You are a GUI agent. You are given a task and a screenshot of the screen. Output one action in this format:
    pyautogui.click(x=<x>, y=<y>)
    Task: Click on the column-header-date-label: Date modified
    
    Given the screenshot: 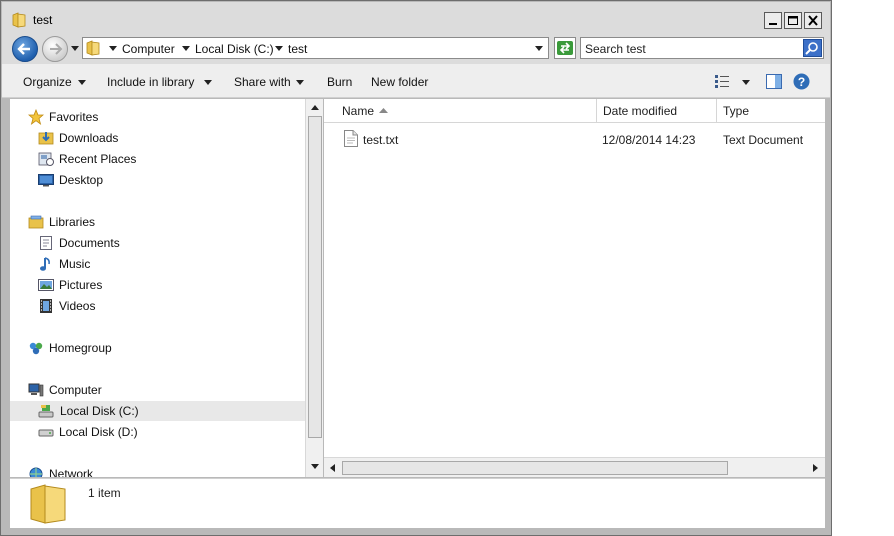 What is the action you would take?
    pyautogui.click(x=640, y=111)
    